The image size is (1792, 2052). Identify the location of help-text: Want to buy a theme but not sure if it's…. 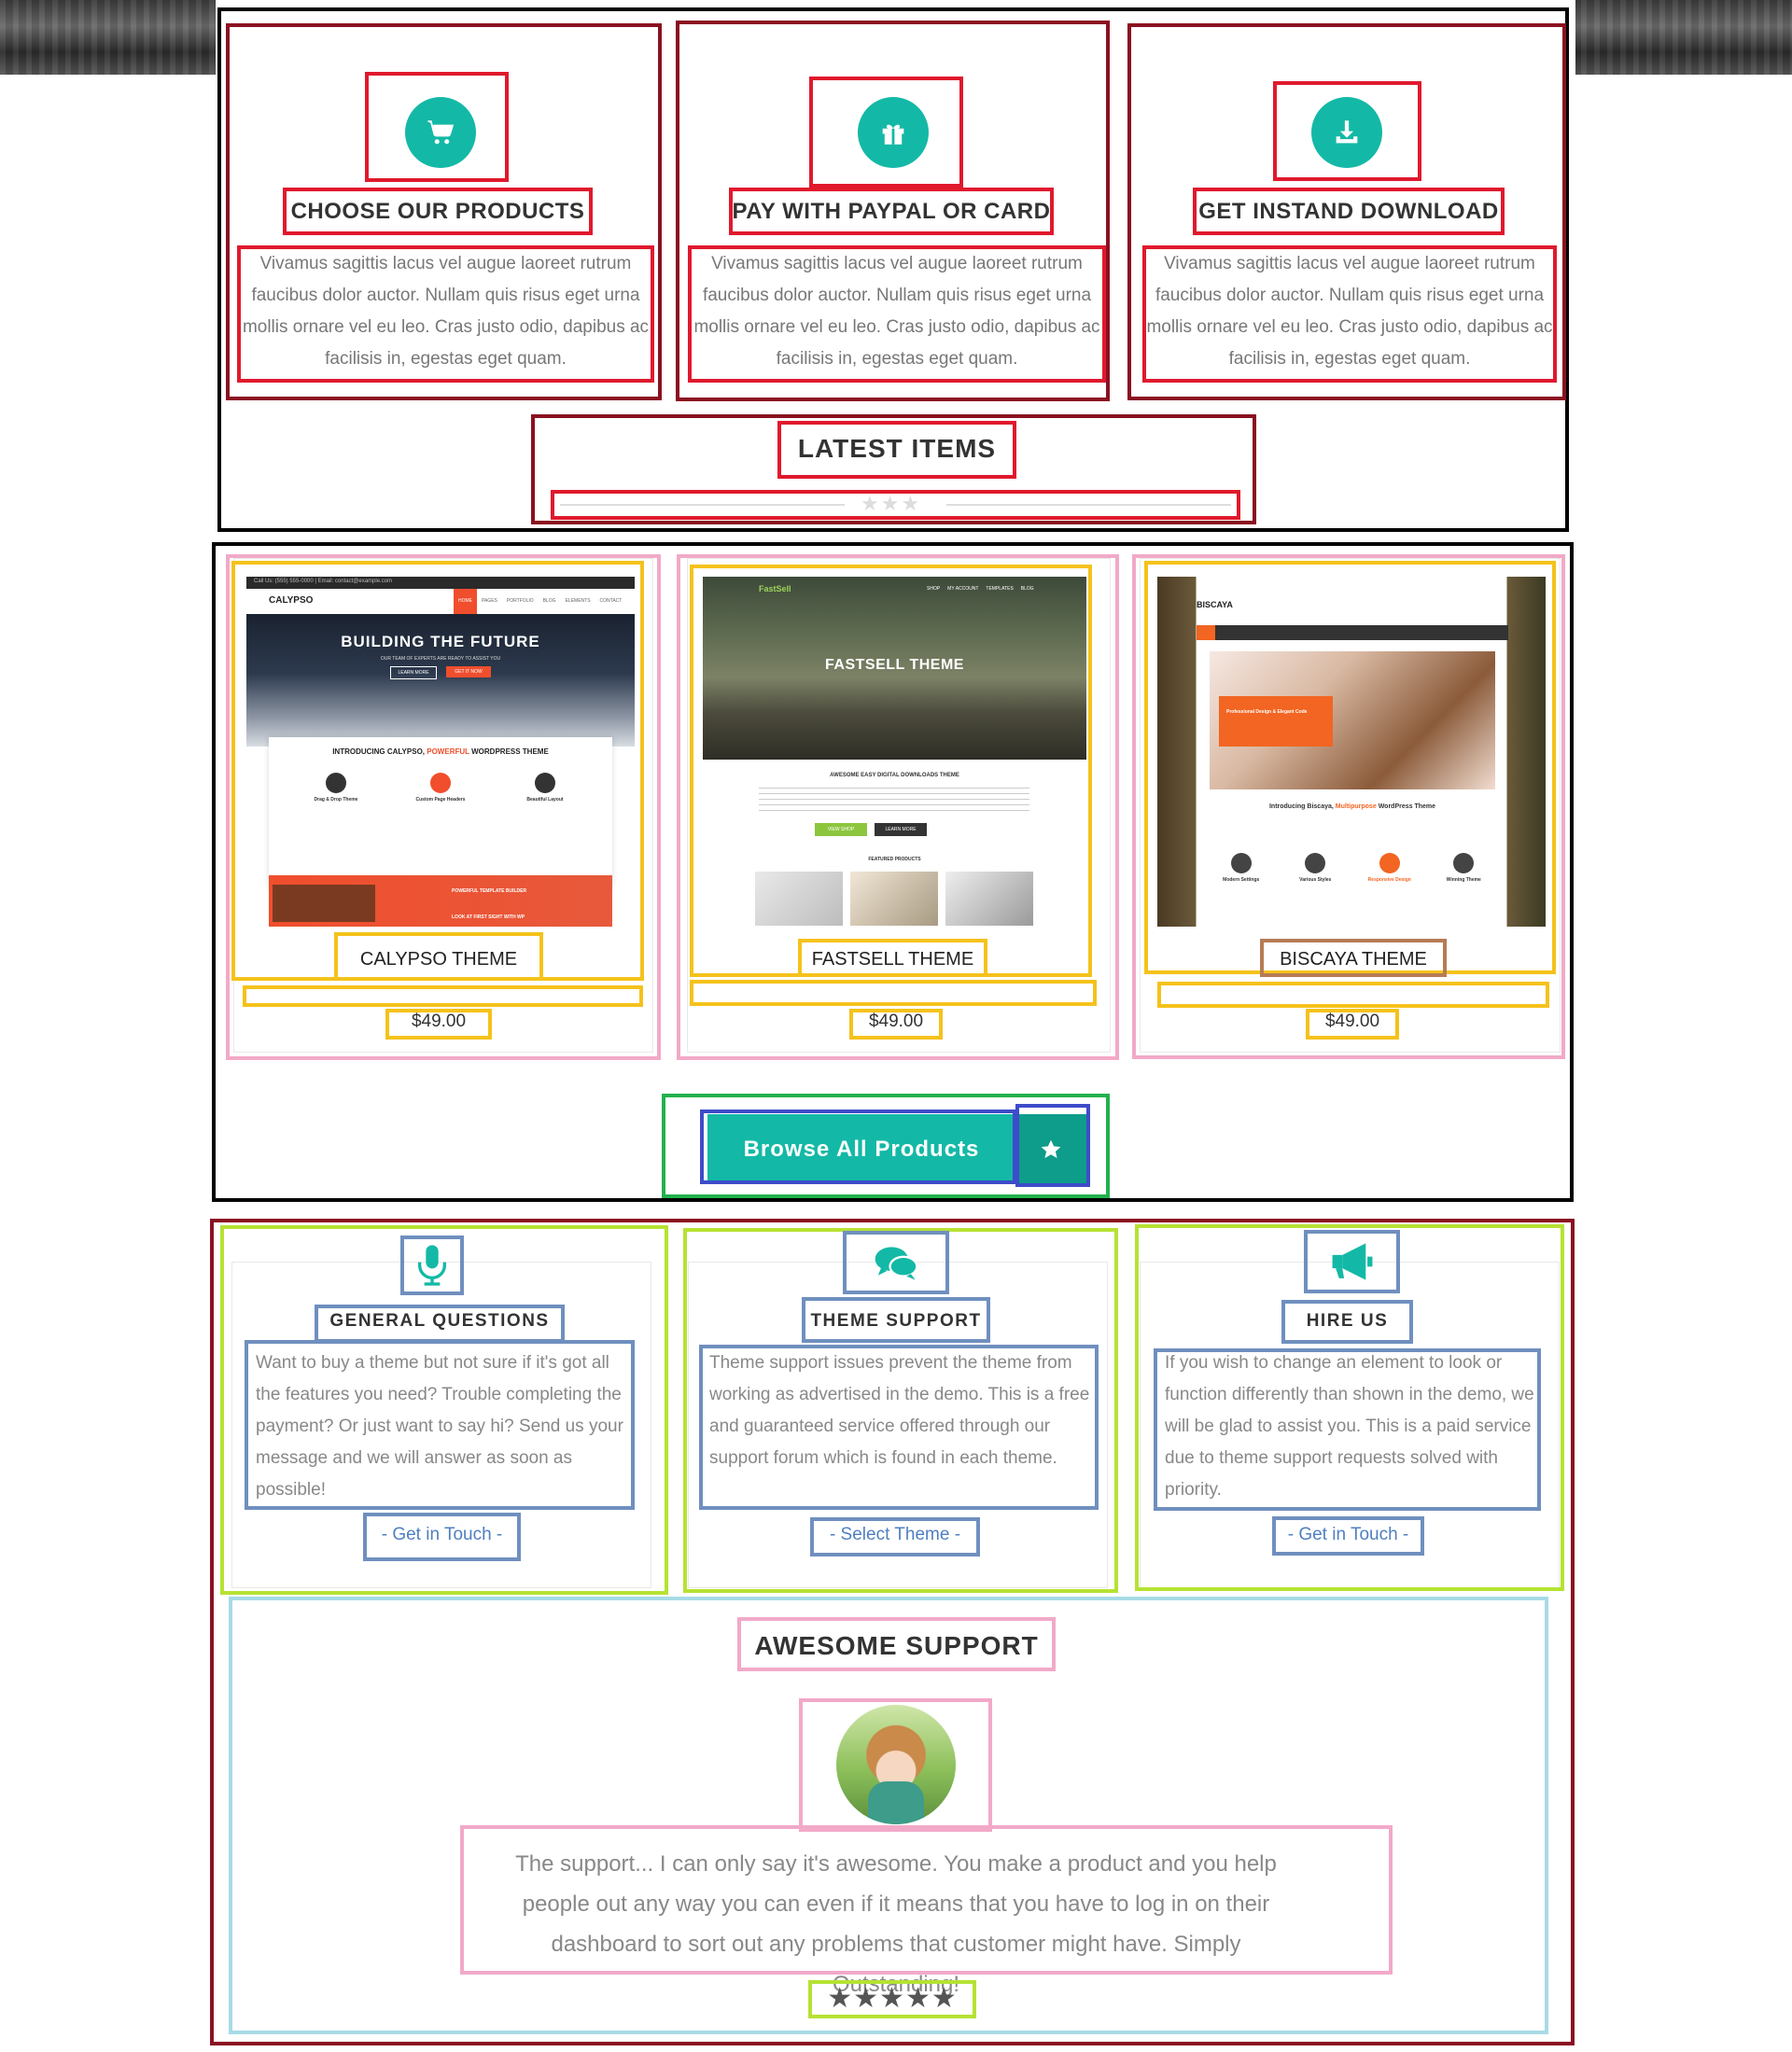
(439, 1426).